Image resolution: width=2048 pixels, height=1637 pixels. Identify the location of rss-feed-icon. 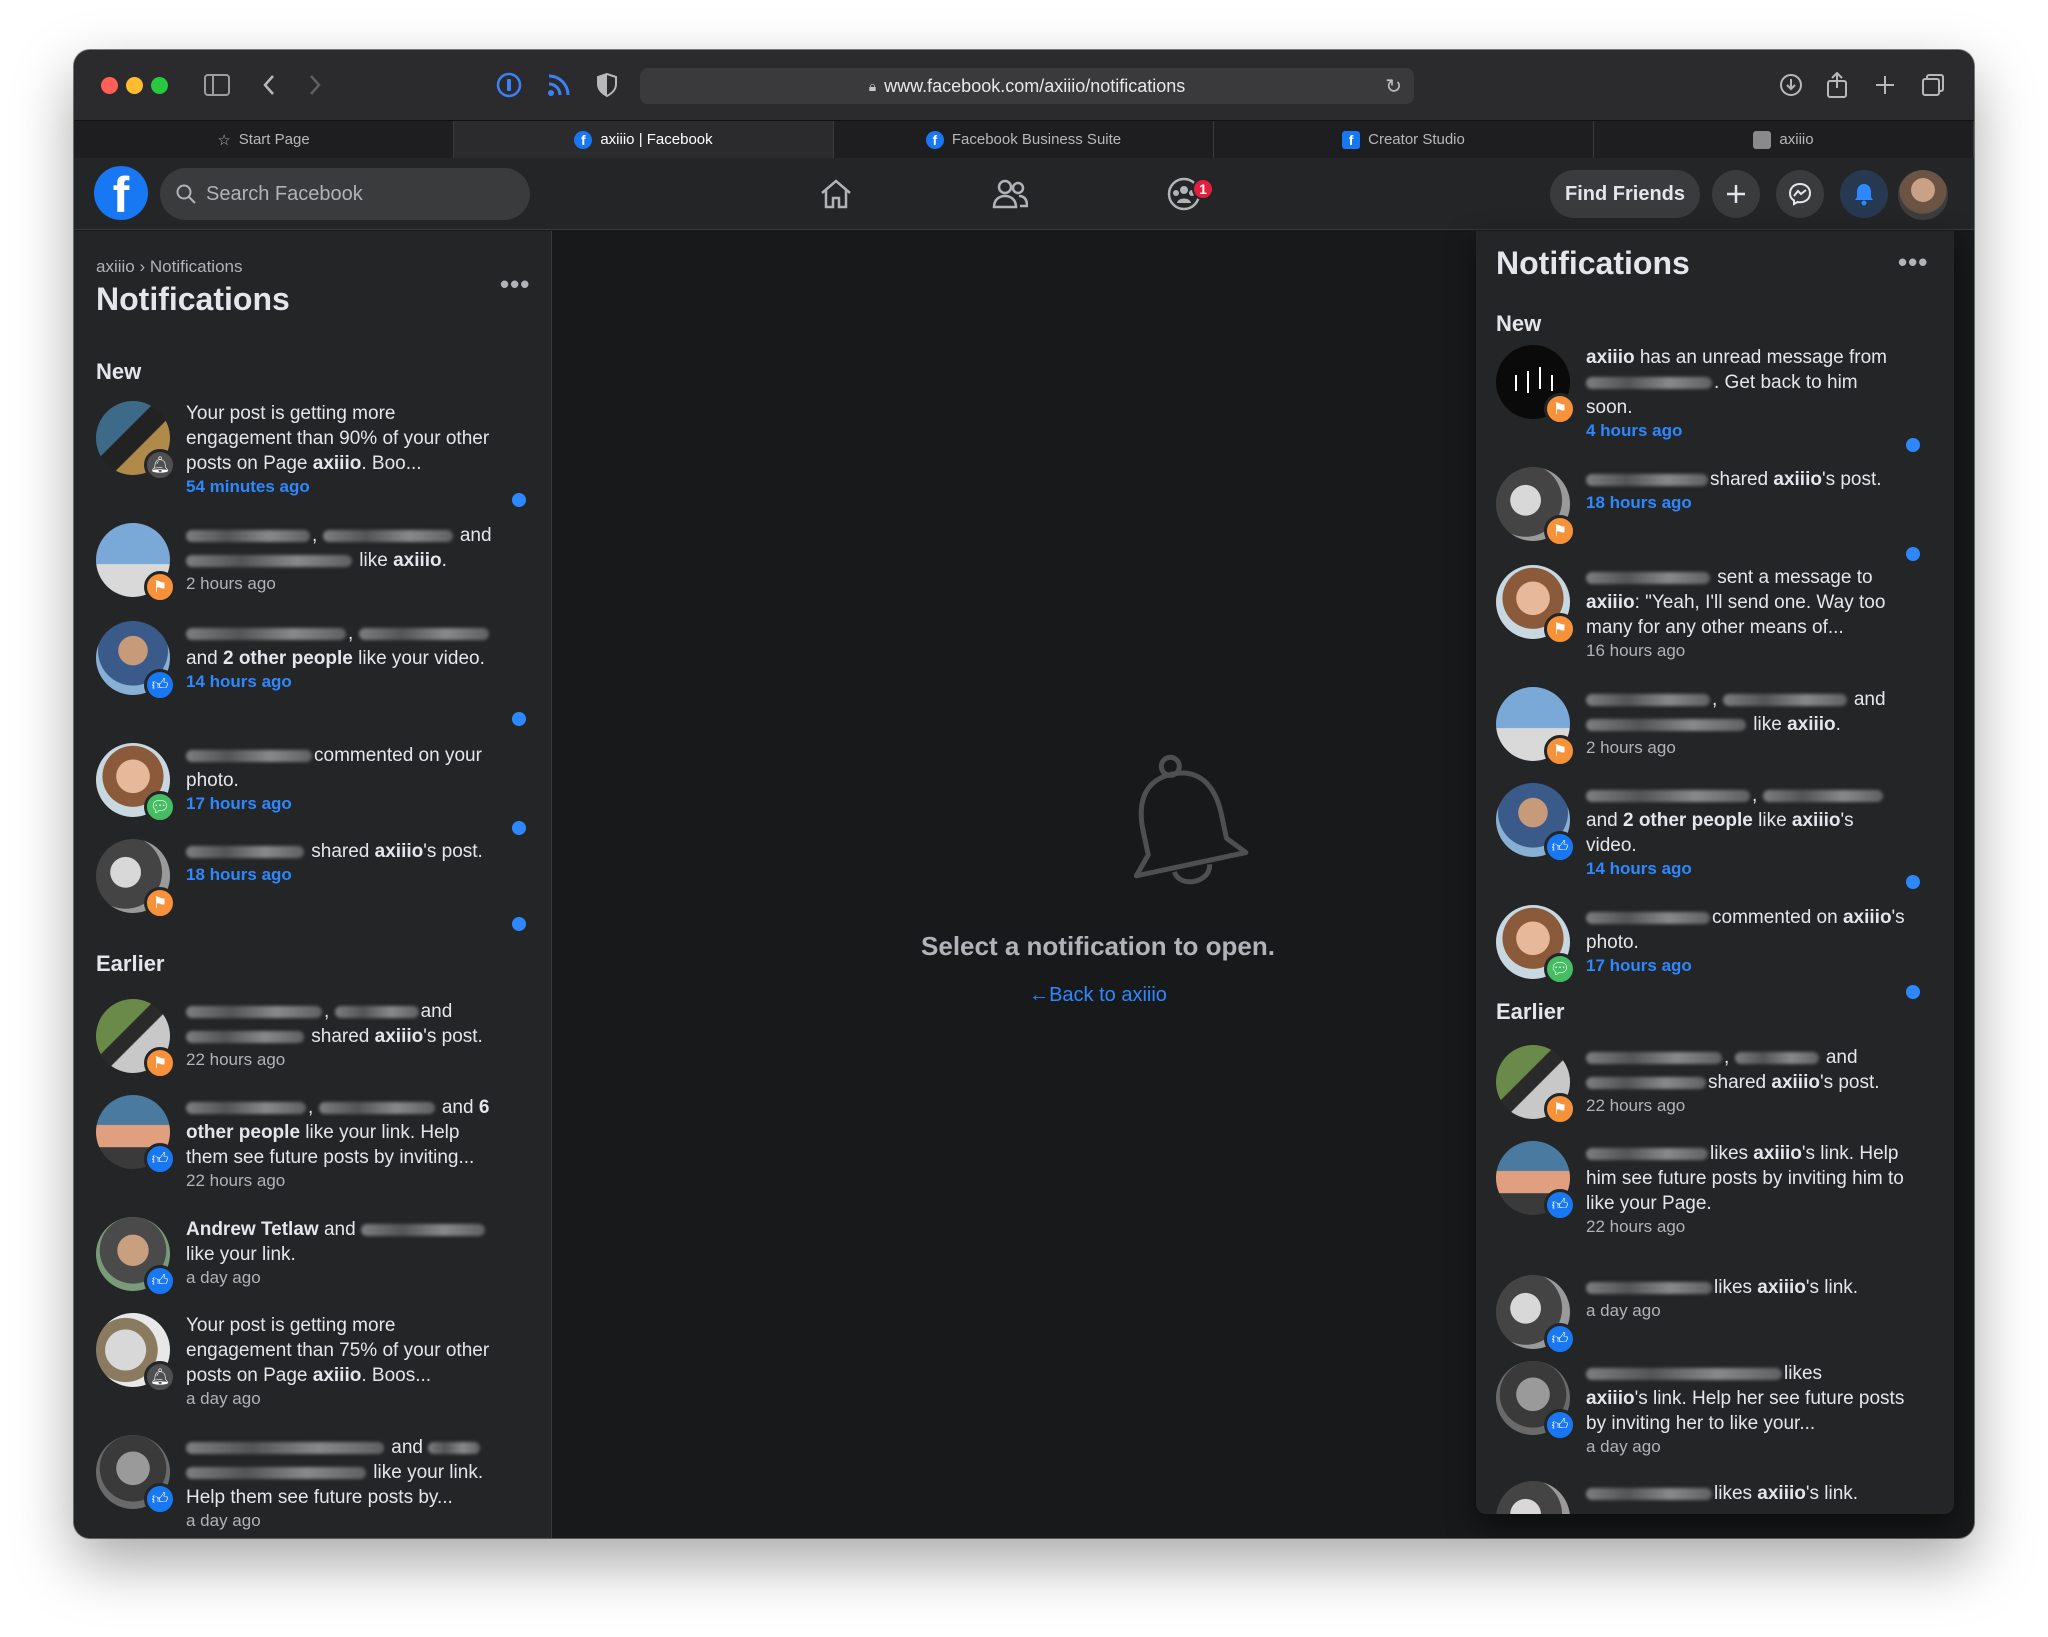
(559, 85).